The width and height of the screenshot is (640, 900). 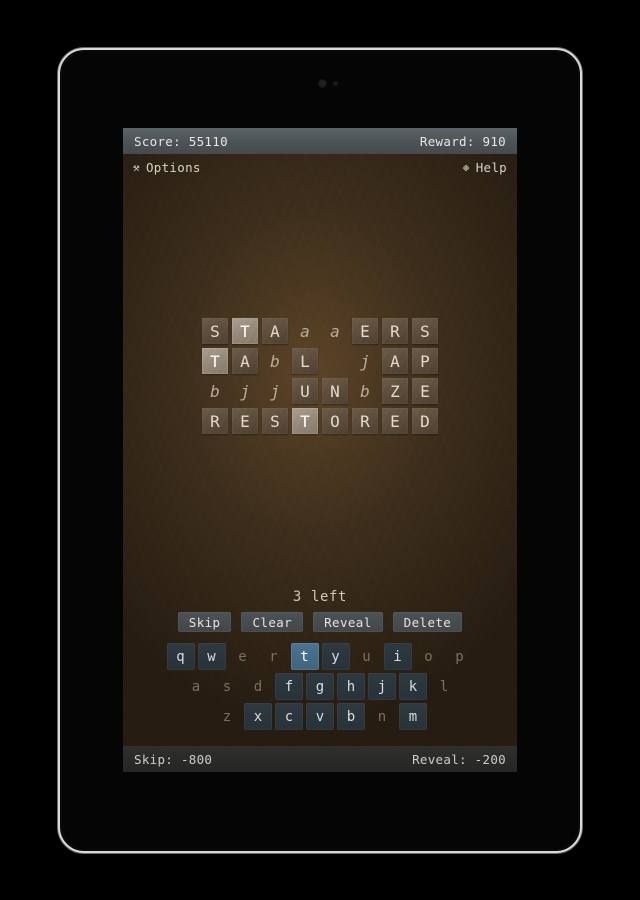 What do you see at coordinates (196, 686) in the screenshot?
I see `key-a: a` at bounding box center [196, 686].